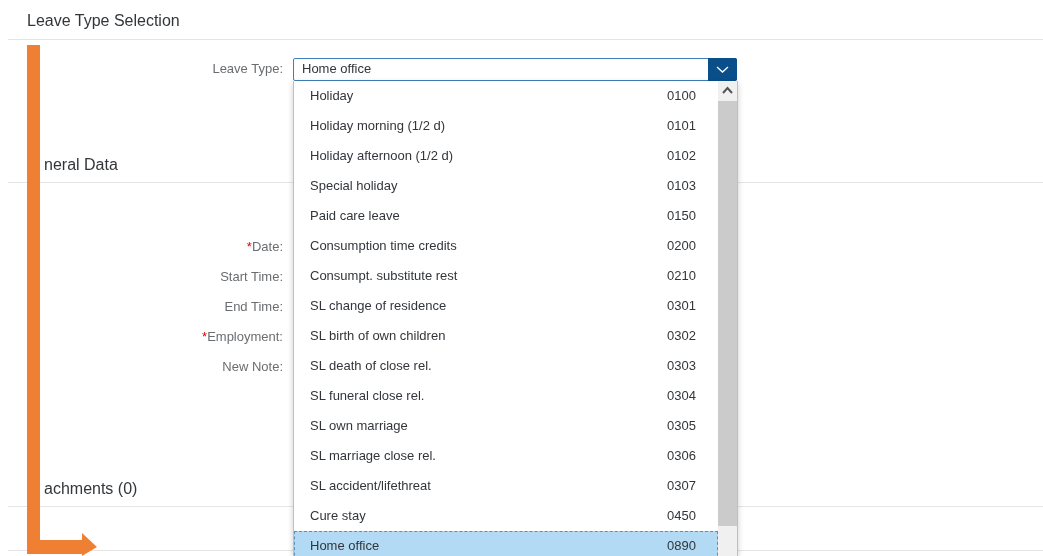 The image size is (1043, 556). Describe the element at coordinates (247, 69) in the screenshot. I see `field-label: Leave Type:` at that location.